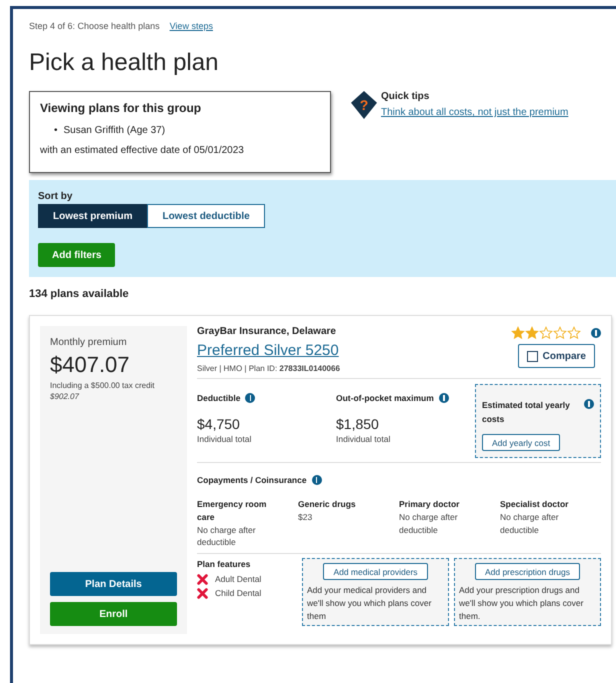 The height and width of the screenshot is (683, 616). I want to click on plan-meta: Silver | HMO | Plan ID: 27833IL0140066, so click(268, 368).